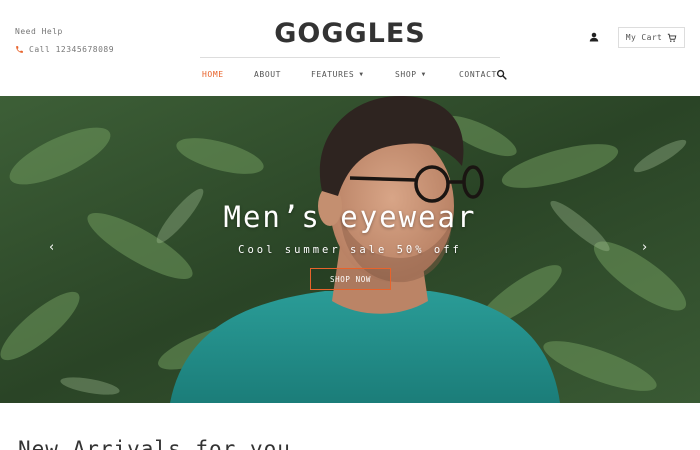  Describe the element at coordinates (644, 37) in the screenshot. I see `cart-label: My Cart` at that location.